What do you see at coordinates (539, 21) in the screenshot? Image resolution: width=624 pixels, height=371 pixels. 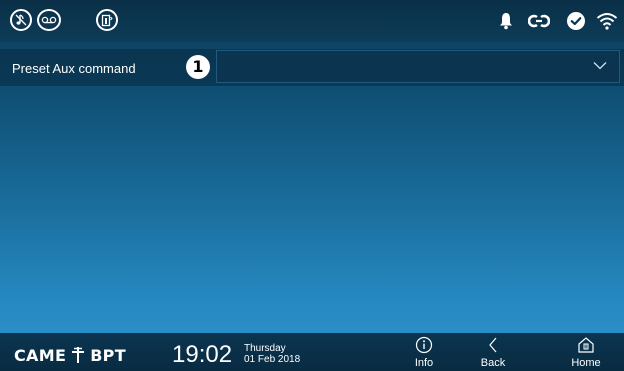 I see `link-icon` at bounding box center [539, 21].